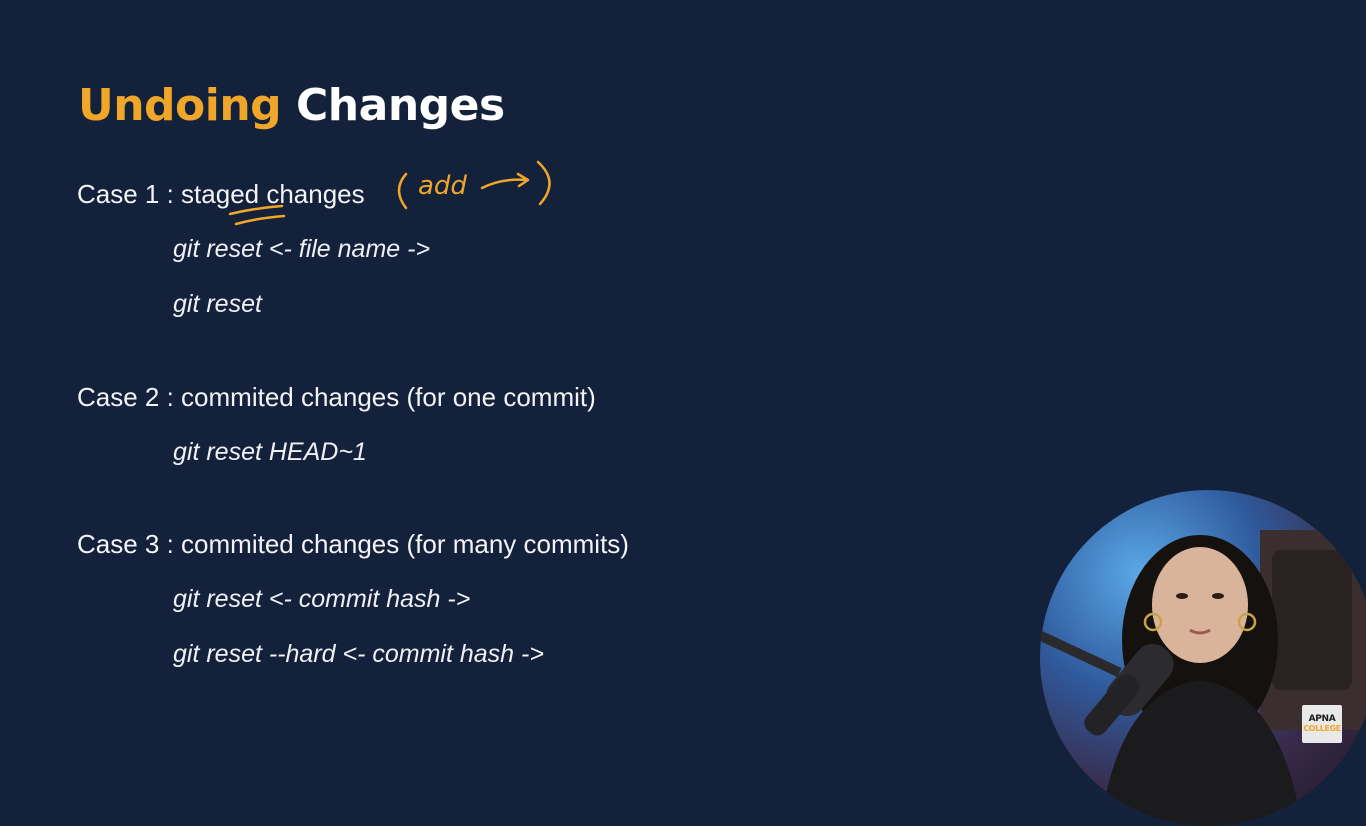  Describe the element at coordinates (1322, 728) in the screenshot. I see `logo-line-2: COLLEGE` at that location.